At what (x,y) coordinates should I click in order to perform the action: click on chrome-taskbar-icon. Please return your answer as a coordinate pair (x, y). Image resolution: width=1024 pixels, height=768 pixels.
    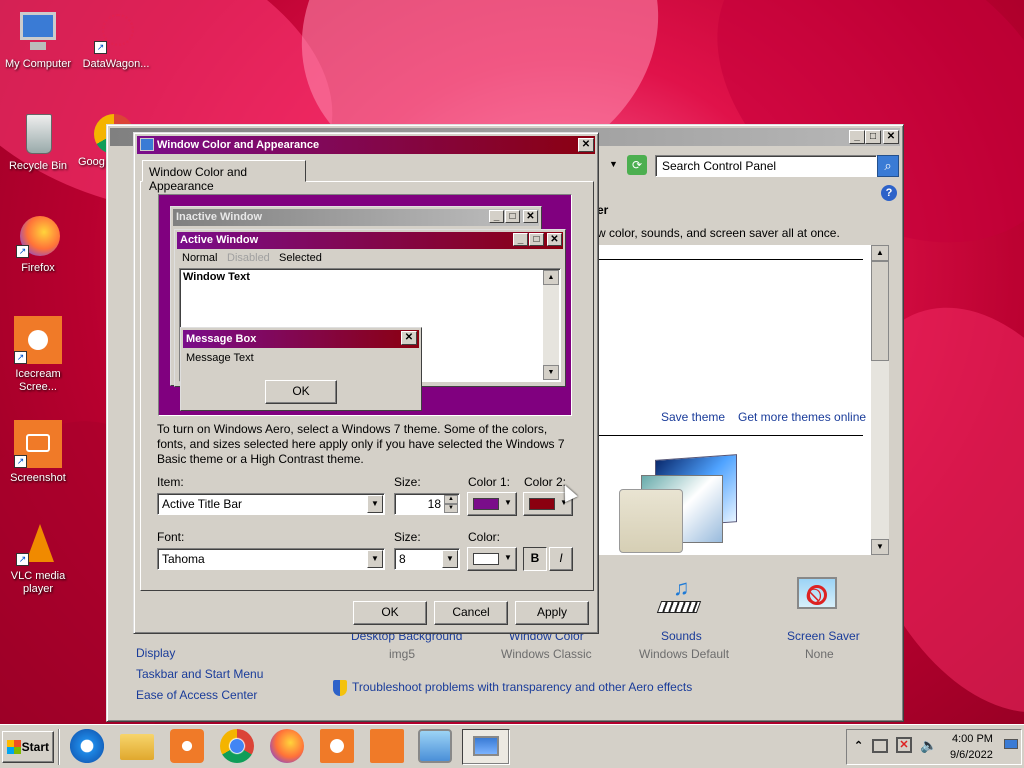
    Looking at the image, I should click on (237, 746).